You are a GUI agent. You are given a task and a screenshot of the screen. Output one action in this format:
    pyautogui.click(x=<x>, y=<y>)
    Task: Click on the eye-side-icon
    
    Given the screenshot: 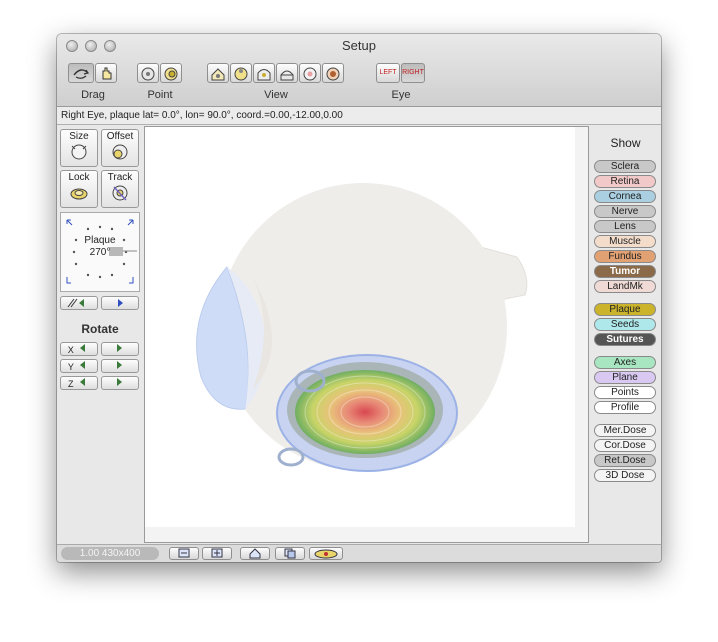 What is the action you would take?
    pyautogui.click(x=264, y=75)
    